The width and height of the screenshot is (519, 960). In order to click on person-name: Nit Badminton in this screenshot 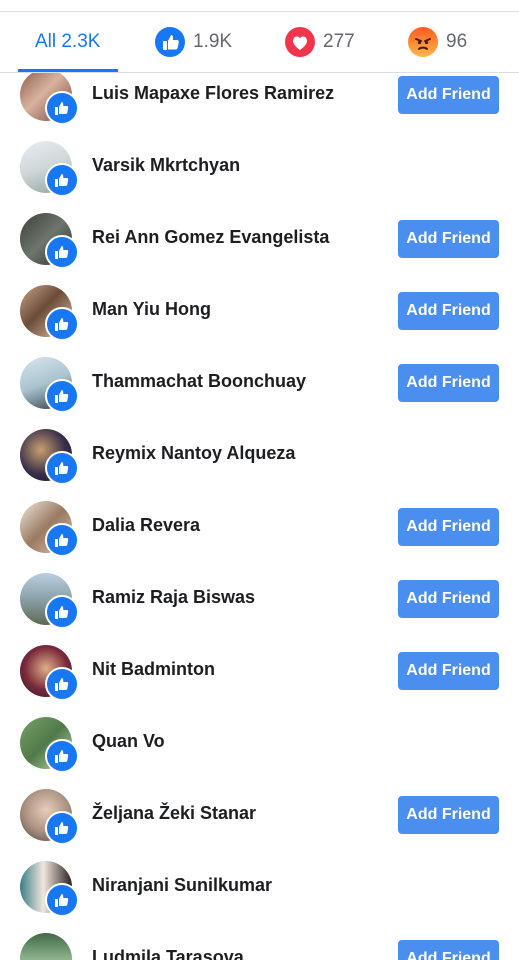, I will do `click(153, 669)`.